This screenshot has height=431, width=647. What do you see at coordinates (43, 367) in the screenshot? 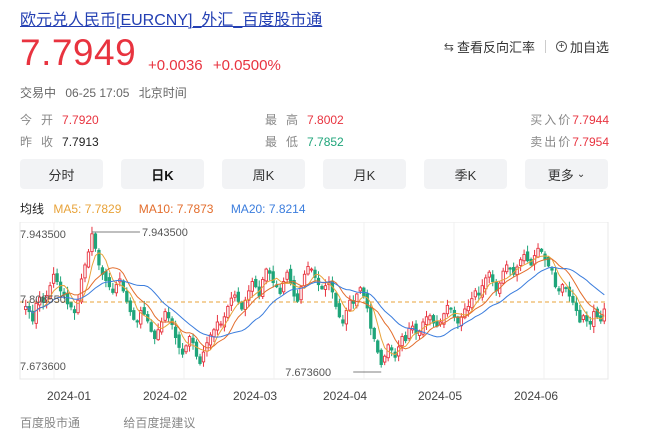
I see `y-axis-label: 7.673600` at bounding box center [43, 367].